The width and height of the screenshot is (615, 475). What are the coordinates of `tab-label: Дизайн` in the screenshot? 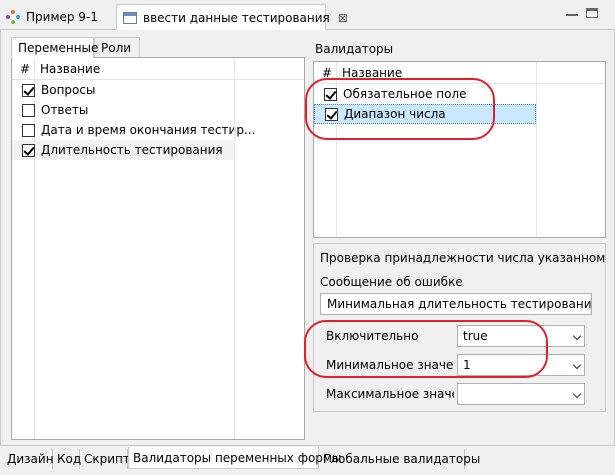 It's located at (30, 459).